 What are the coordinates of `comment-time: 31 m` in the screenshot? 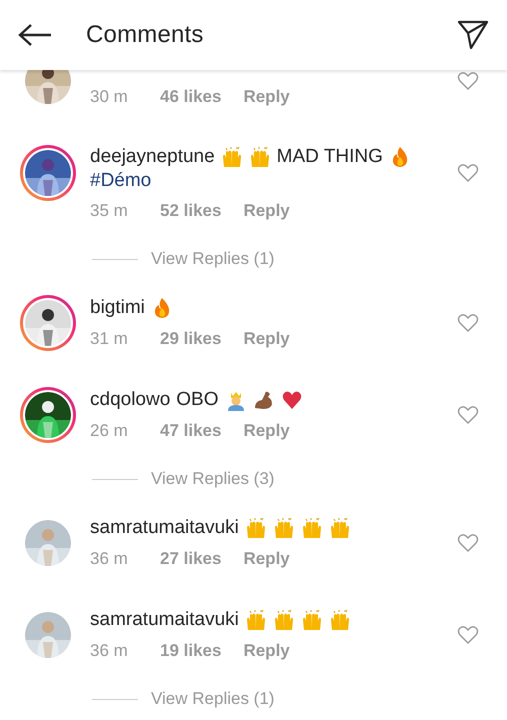 It's located at (109, 339).